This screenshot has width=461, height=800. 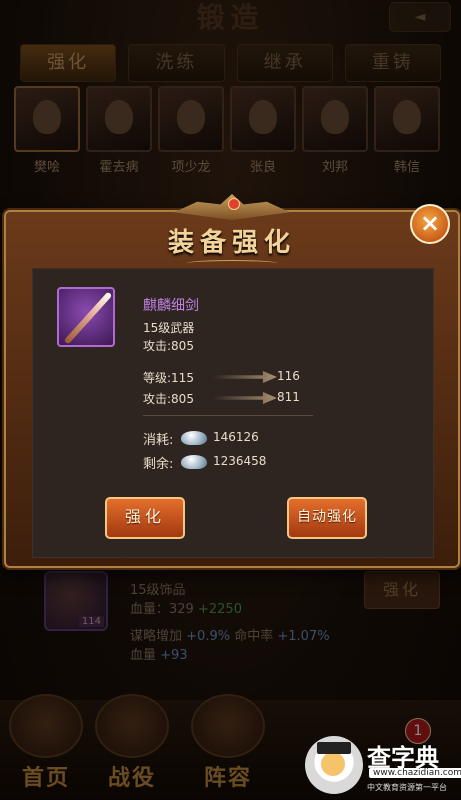 I want to click on level-next: 116, so click(x=288, y=376).